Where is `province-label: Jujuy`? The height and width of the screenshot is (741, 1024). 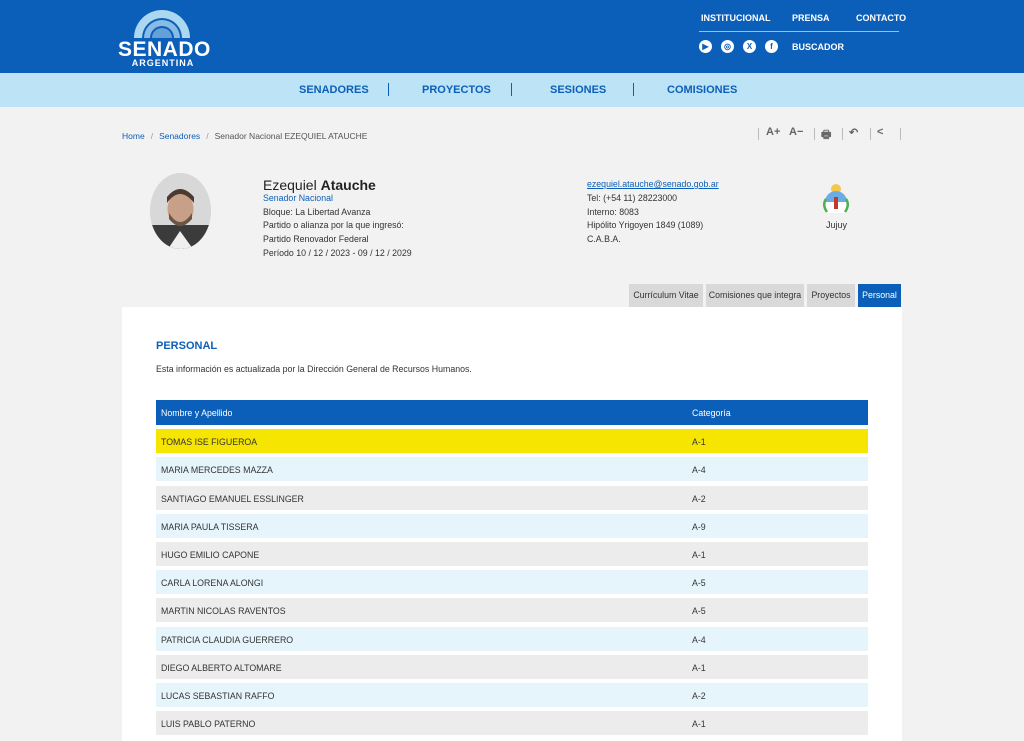
province-label: Jujuy is located at coordinates (837, 225).